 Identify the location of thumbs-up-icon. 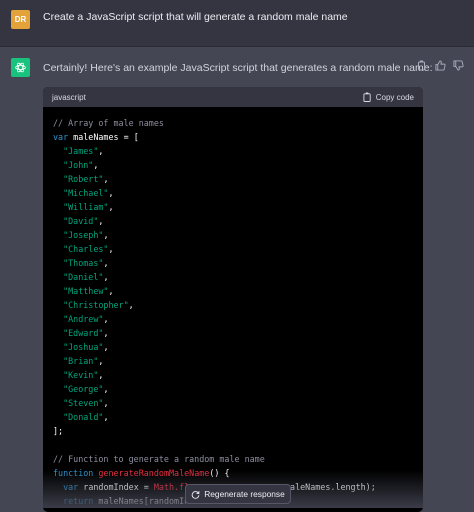
(440, 65).